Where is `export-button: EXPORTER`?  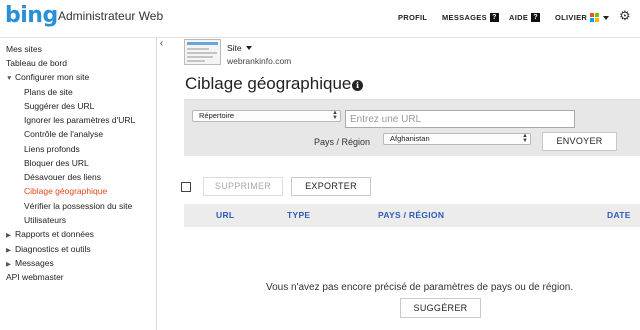
export-button: EXPORTER is located at coordinates (331, 186).